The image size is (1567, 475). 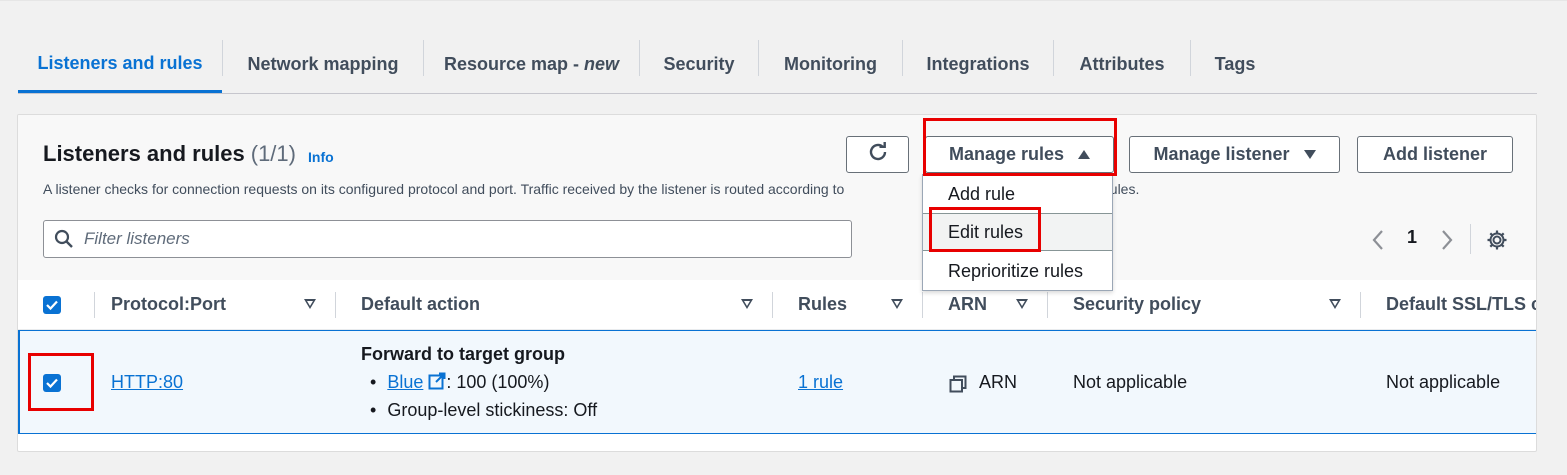 What do you see at coordinates (1309, 154) in the screenshot?
I see `caret-down-icon` at bounding box center [1309, 154].